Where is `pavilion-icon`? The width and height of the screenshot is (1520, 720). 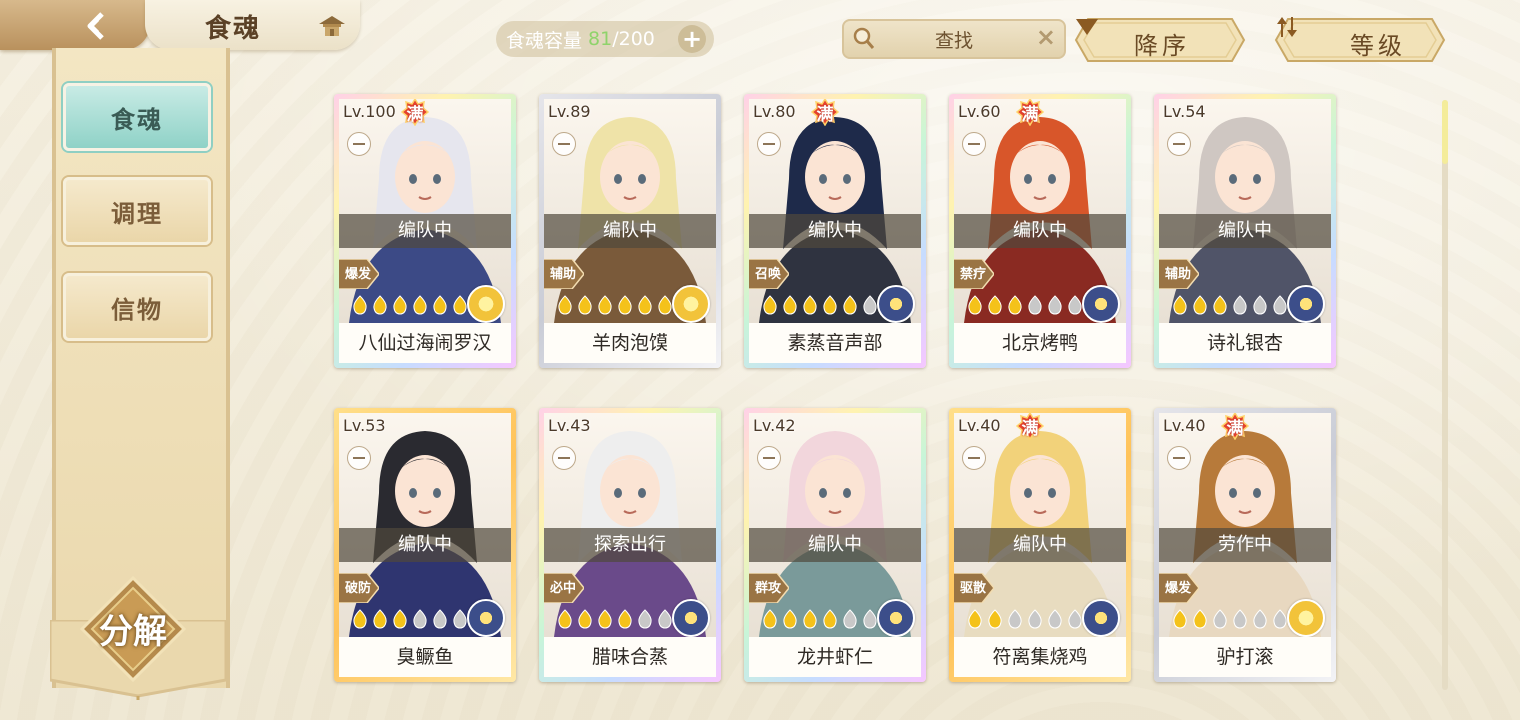
pavilion-icon is located at coordinates (332, 26).